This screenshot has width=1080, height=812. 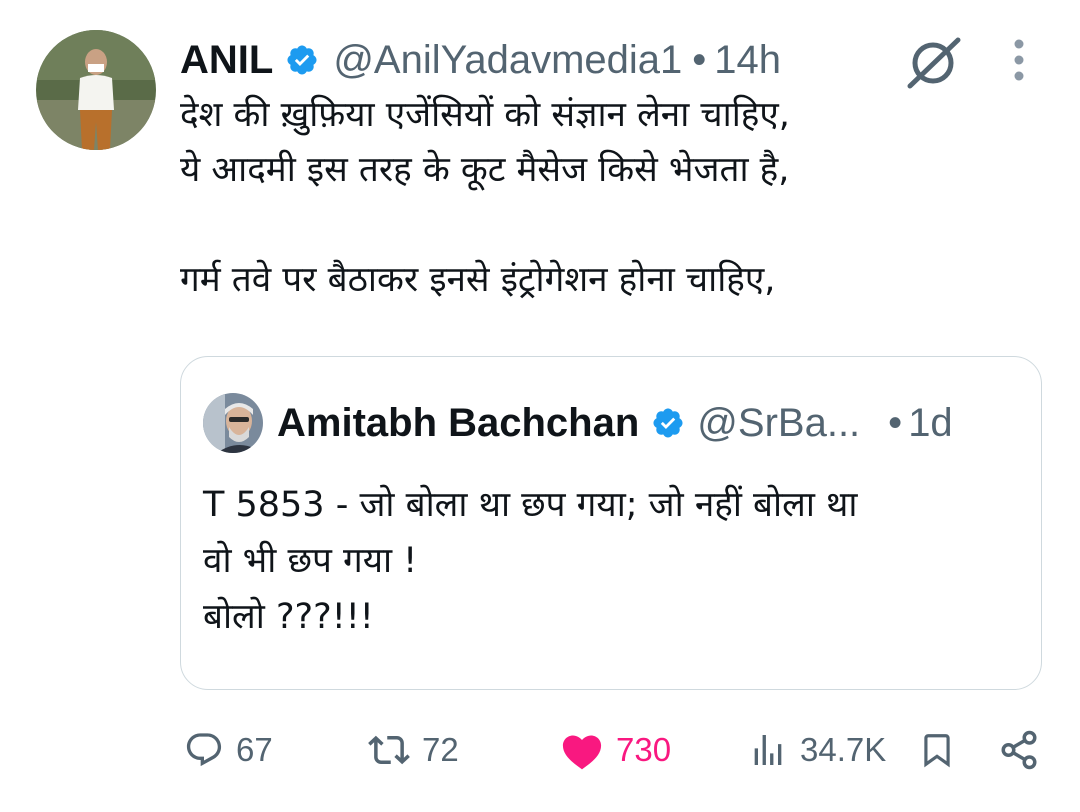 What do you see at coordinates (644, 749) in the screenshot?
I see `like-count: 730` at bounding box center [644, 749].